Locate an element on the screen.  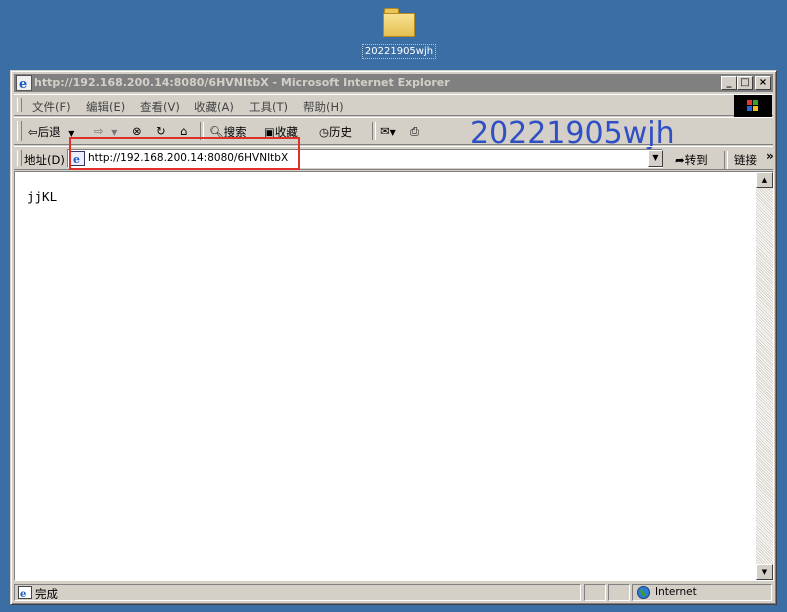
history-label: 历史 is located at coordinates (341, 132).